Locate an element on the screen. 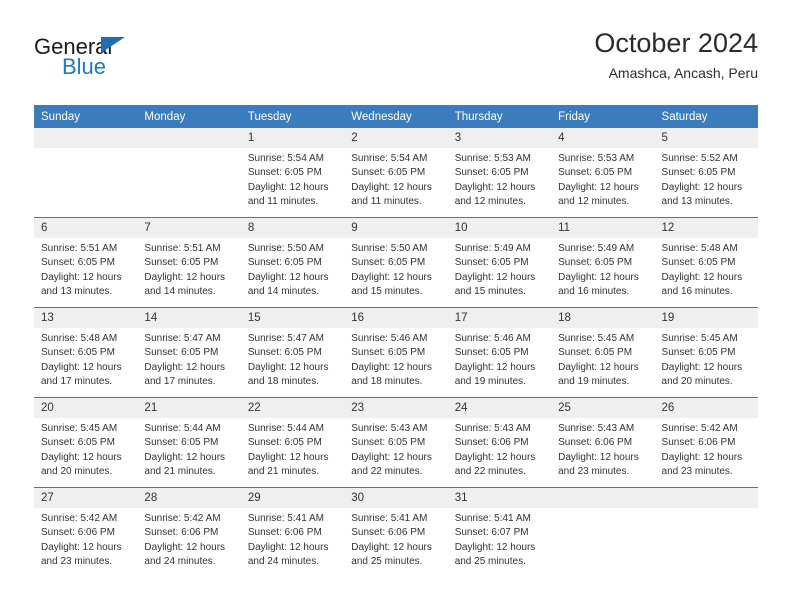  sunrise-text: Sunrise: 5:42 AM is located at coordinates (699, 428).